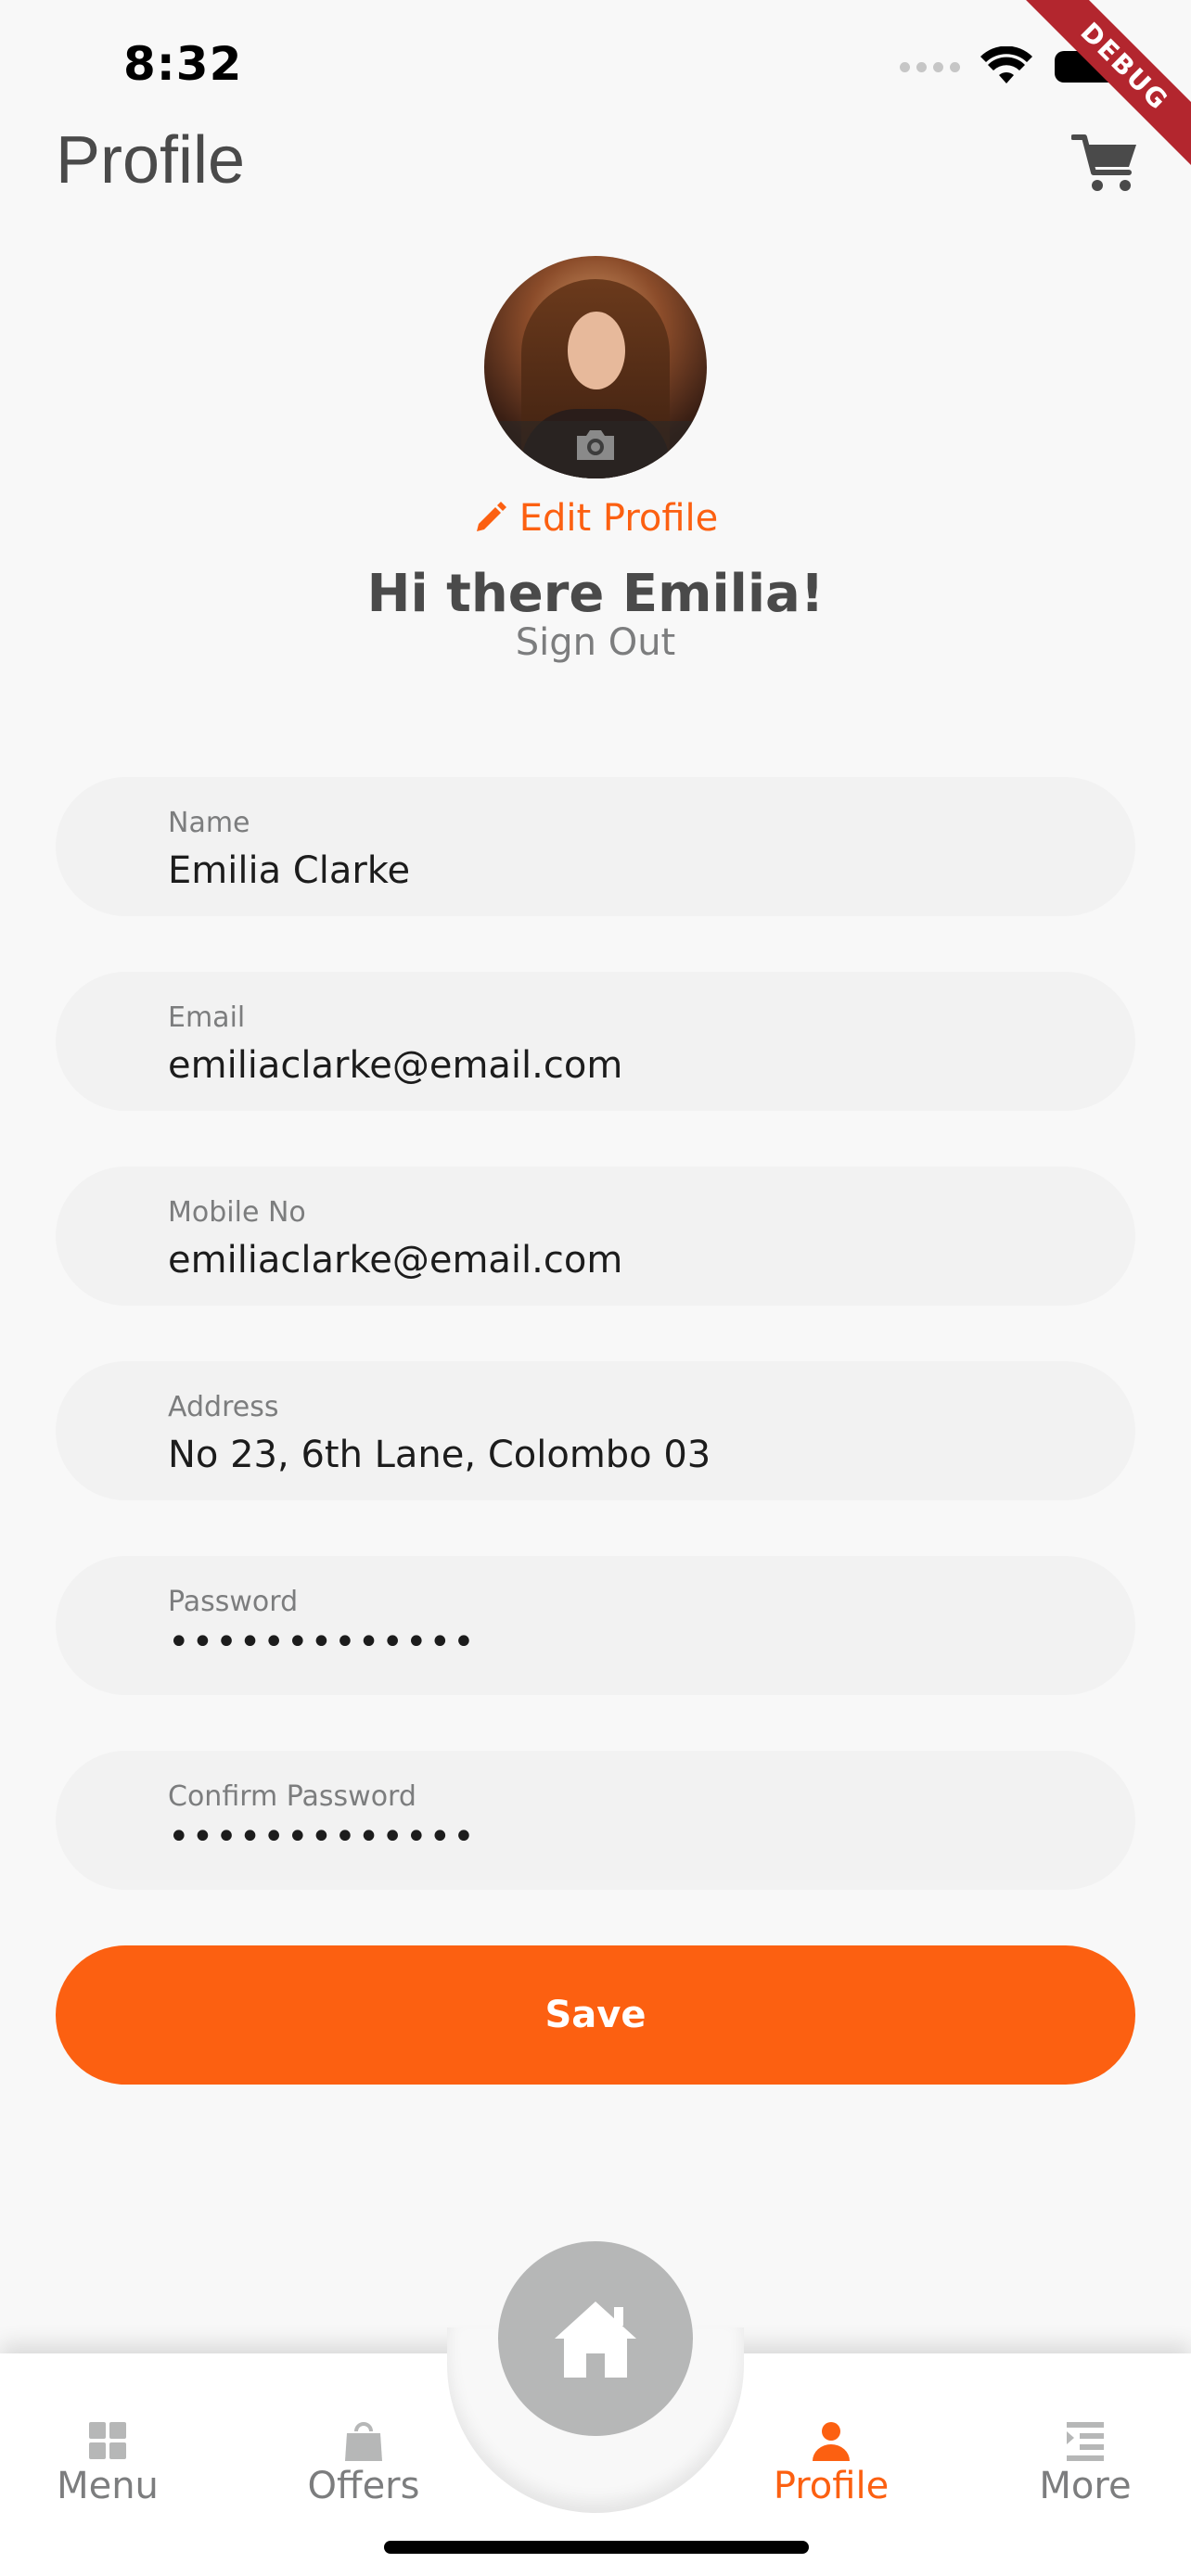 Image resolution: width=1191 pixels, height=2576 pixels. What do you see at coordinates (597, 2547) in the screenshot?
I see `home-indicator` at bounding box center [597, 2547].